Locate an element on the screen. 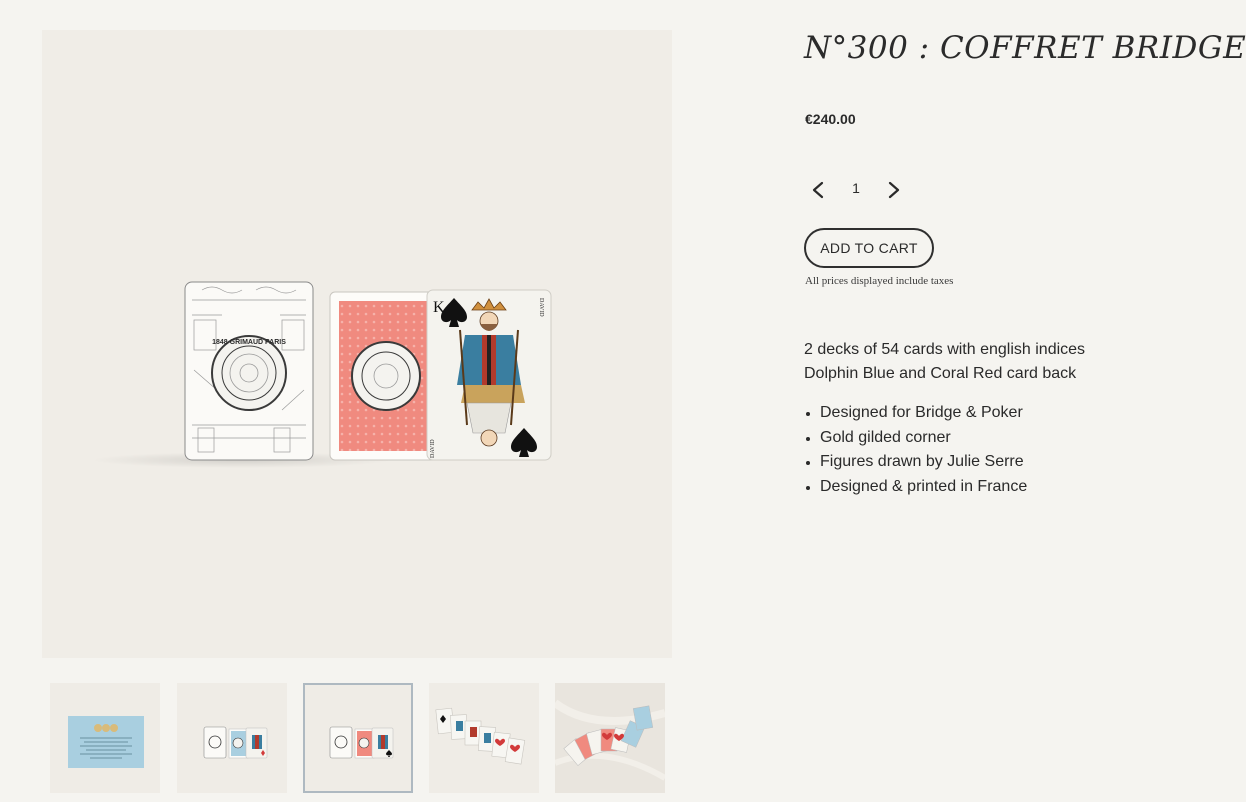  thumbnail-4-illustration is located at coordinates (480, 736).